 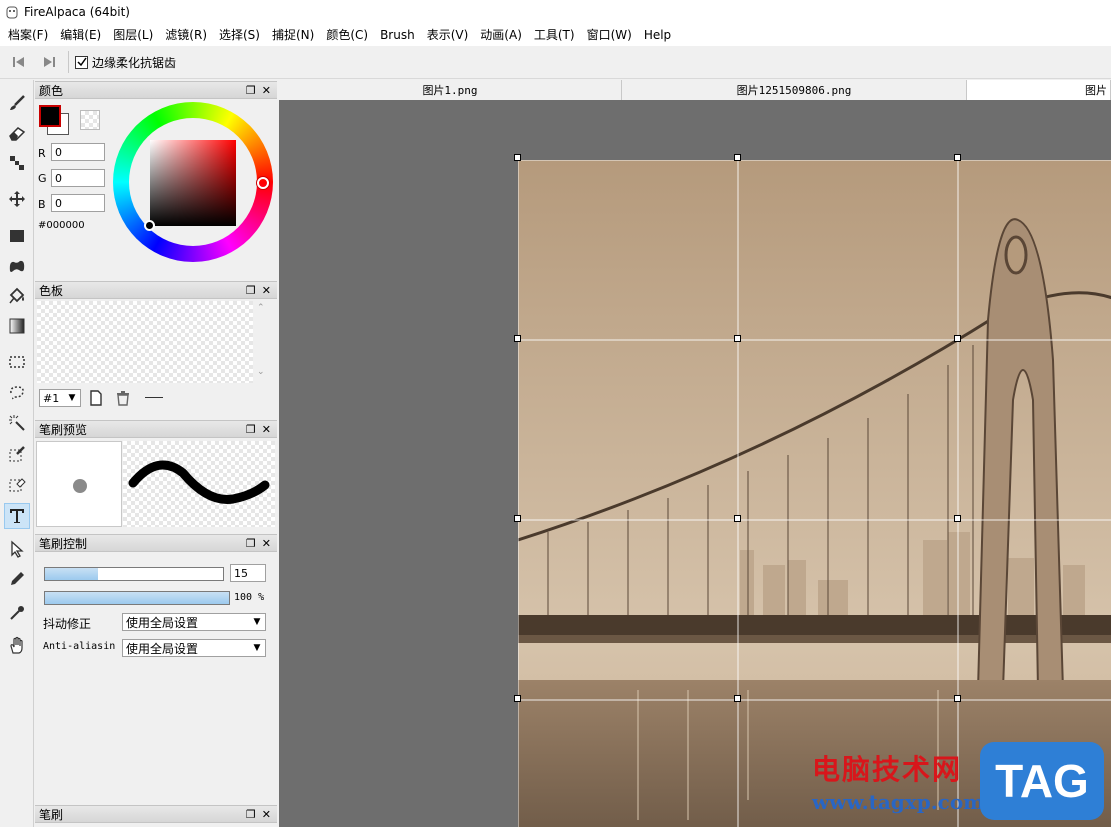 I want to click on watermark-logo: TAG, so click(x=1042, y=781).